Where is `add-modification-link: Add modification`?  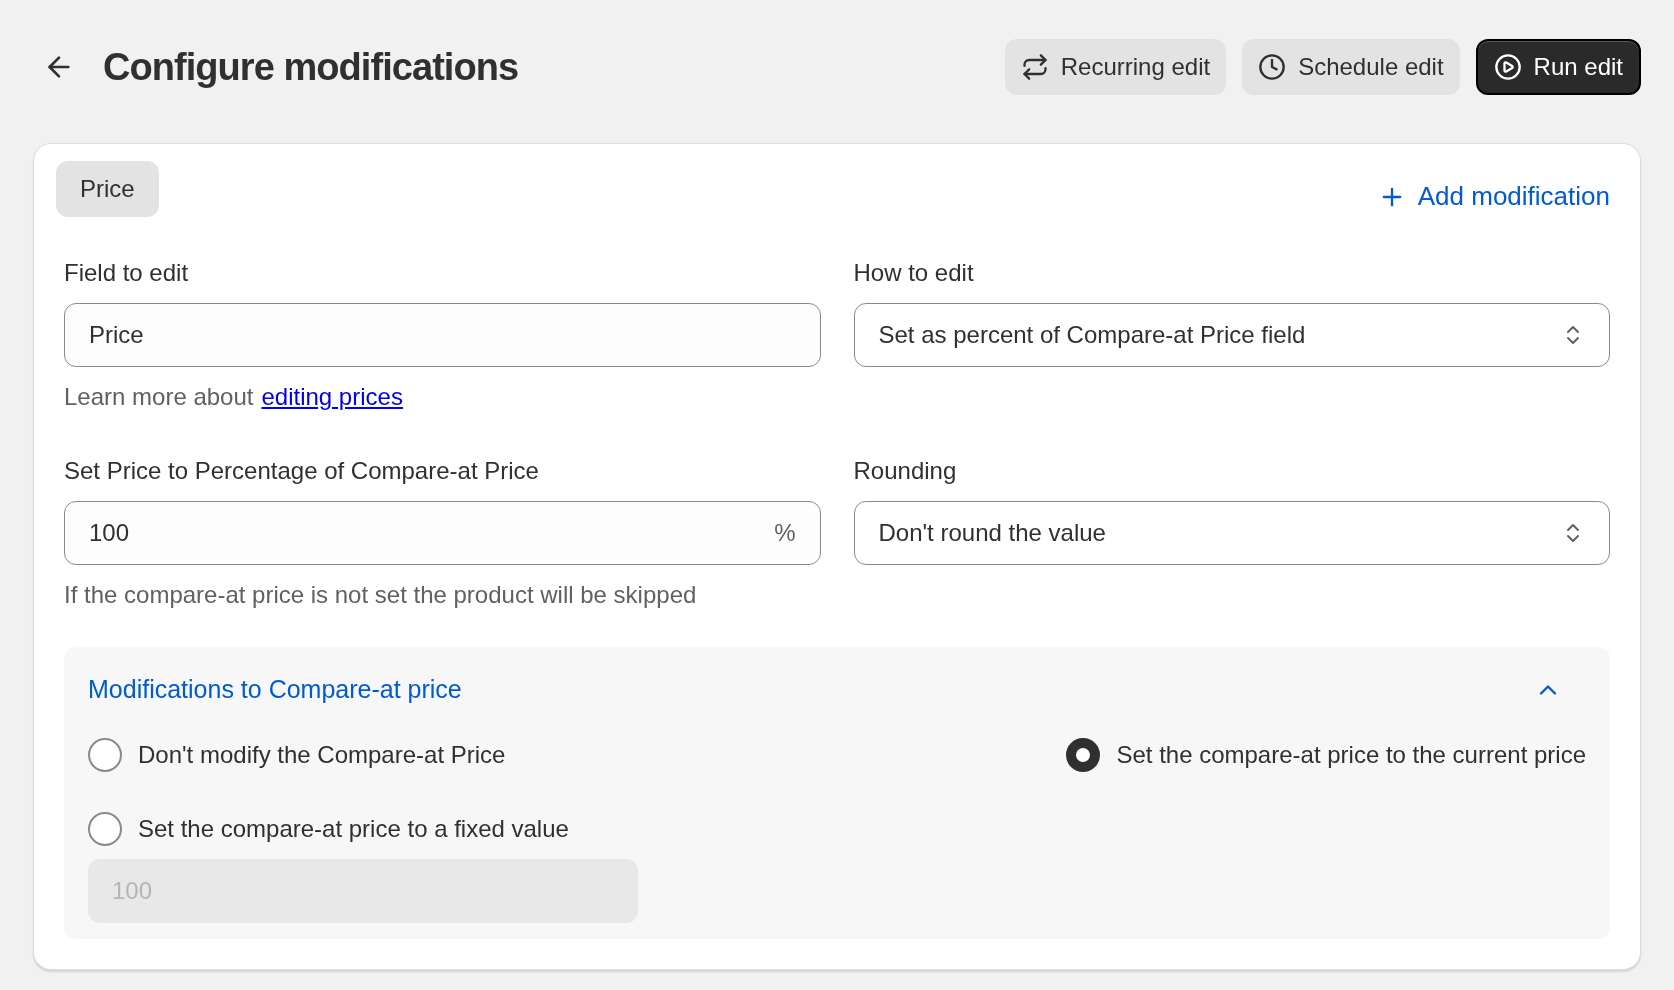 add-modification-link: Add modification is located at coordinates (1493, 196).